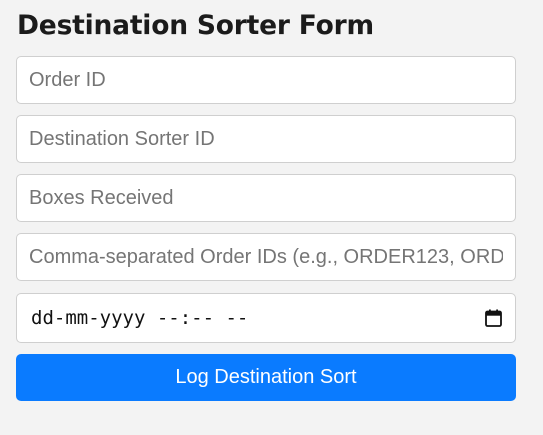 This screenshot has height=435, width=543. What do you see at coordinates (266, 318) in the screenshot?
I see `sort-datetime-input: dd-mm-yyyy --:-- --` at bounding box center [266, 318].